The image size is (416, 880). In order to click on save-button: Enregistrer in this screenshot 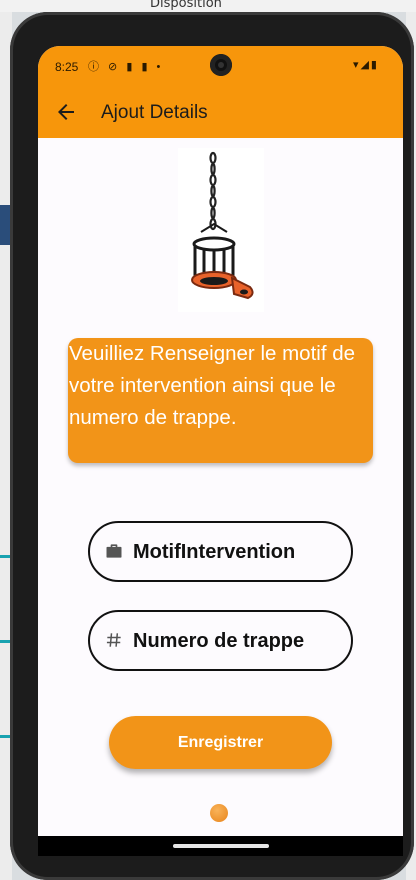, I will do `click(220, 742)`.